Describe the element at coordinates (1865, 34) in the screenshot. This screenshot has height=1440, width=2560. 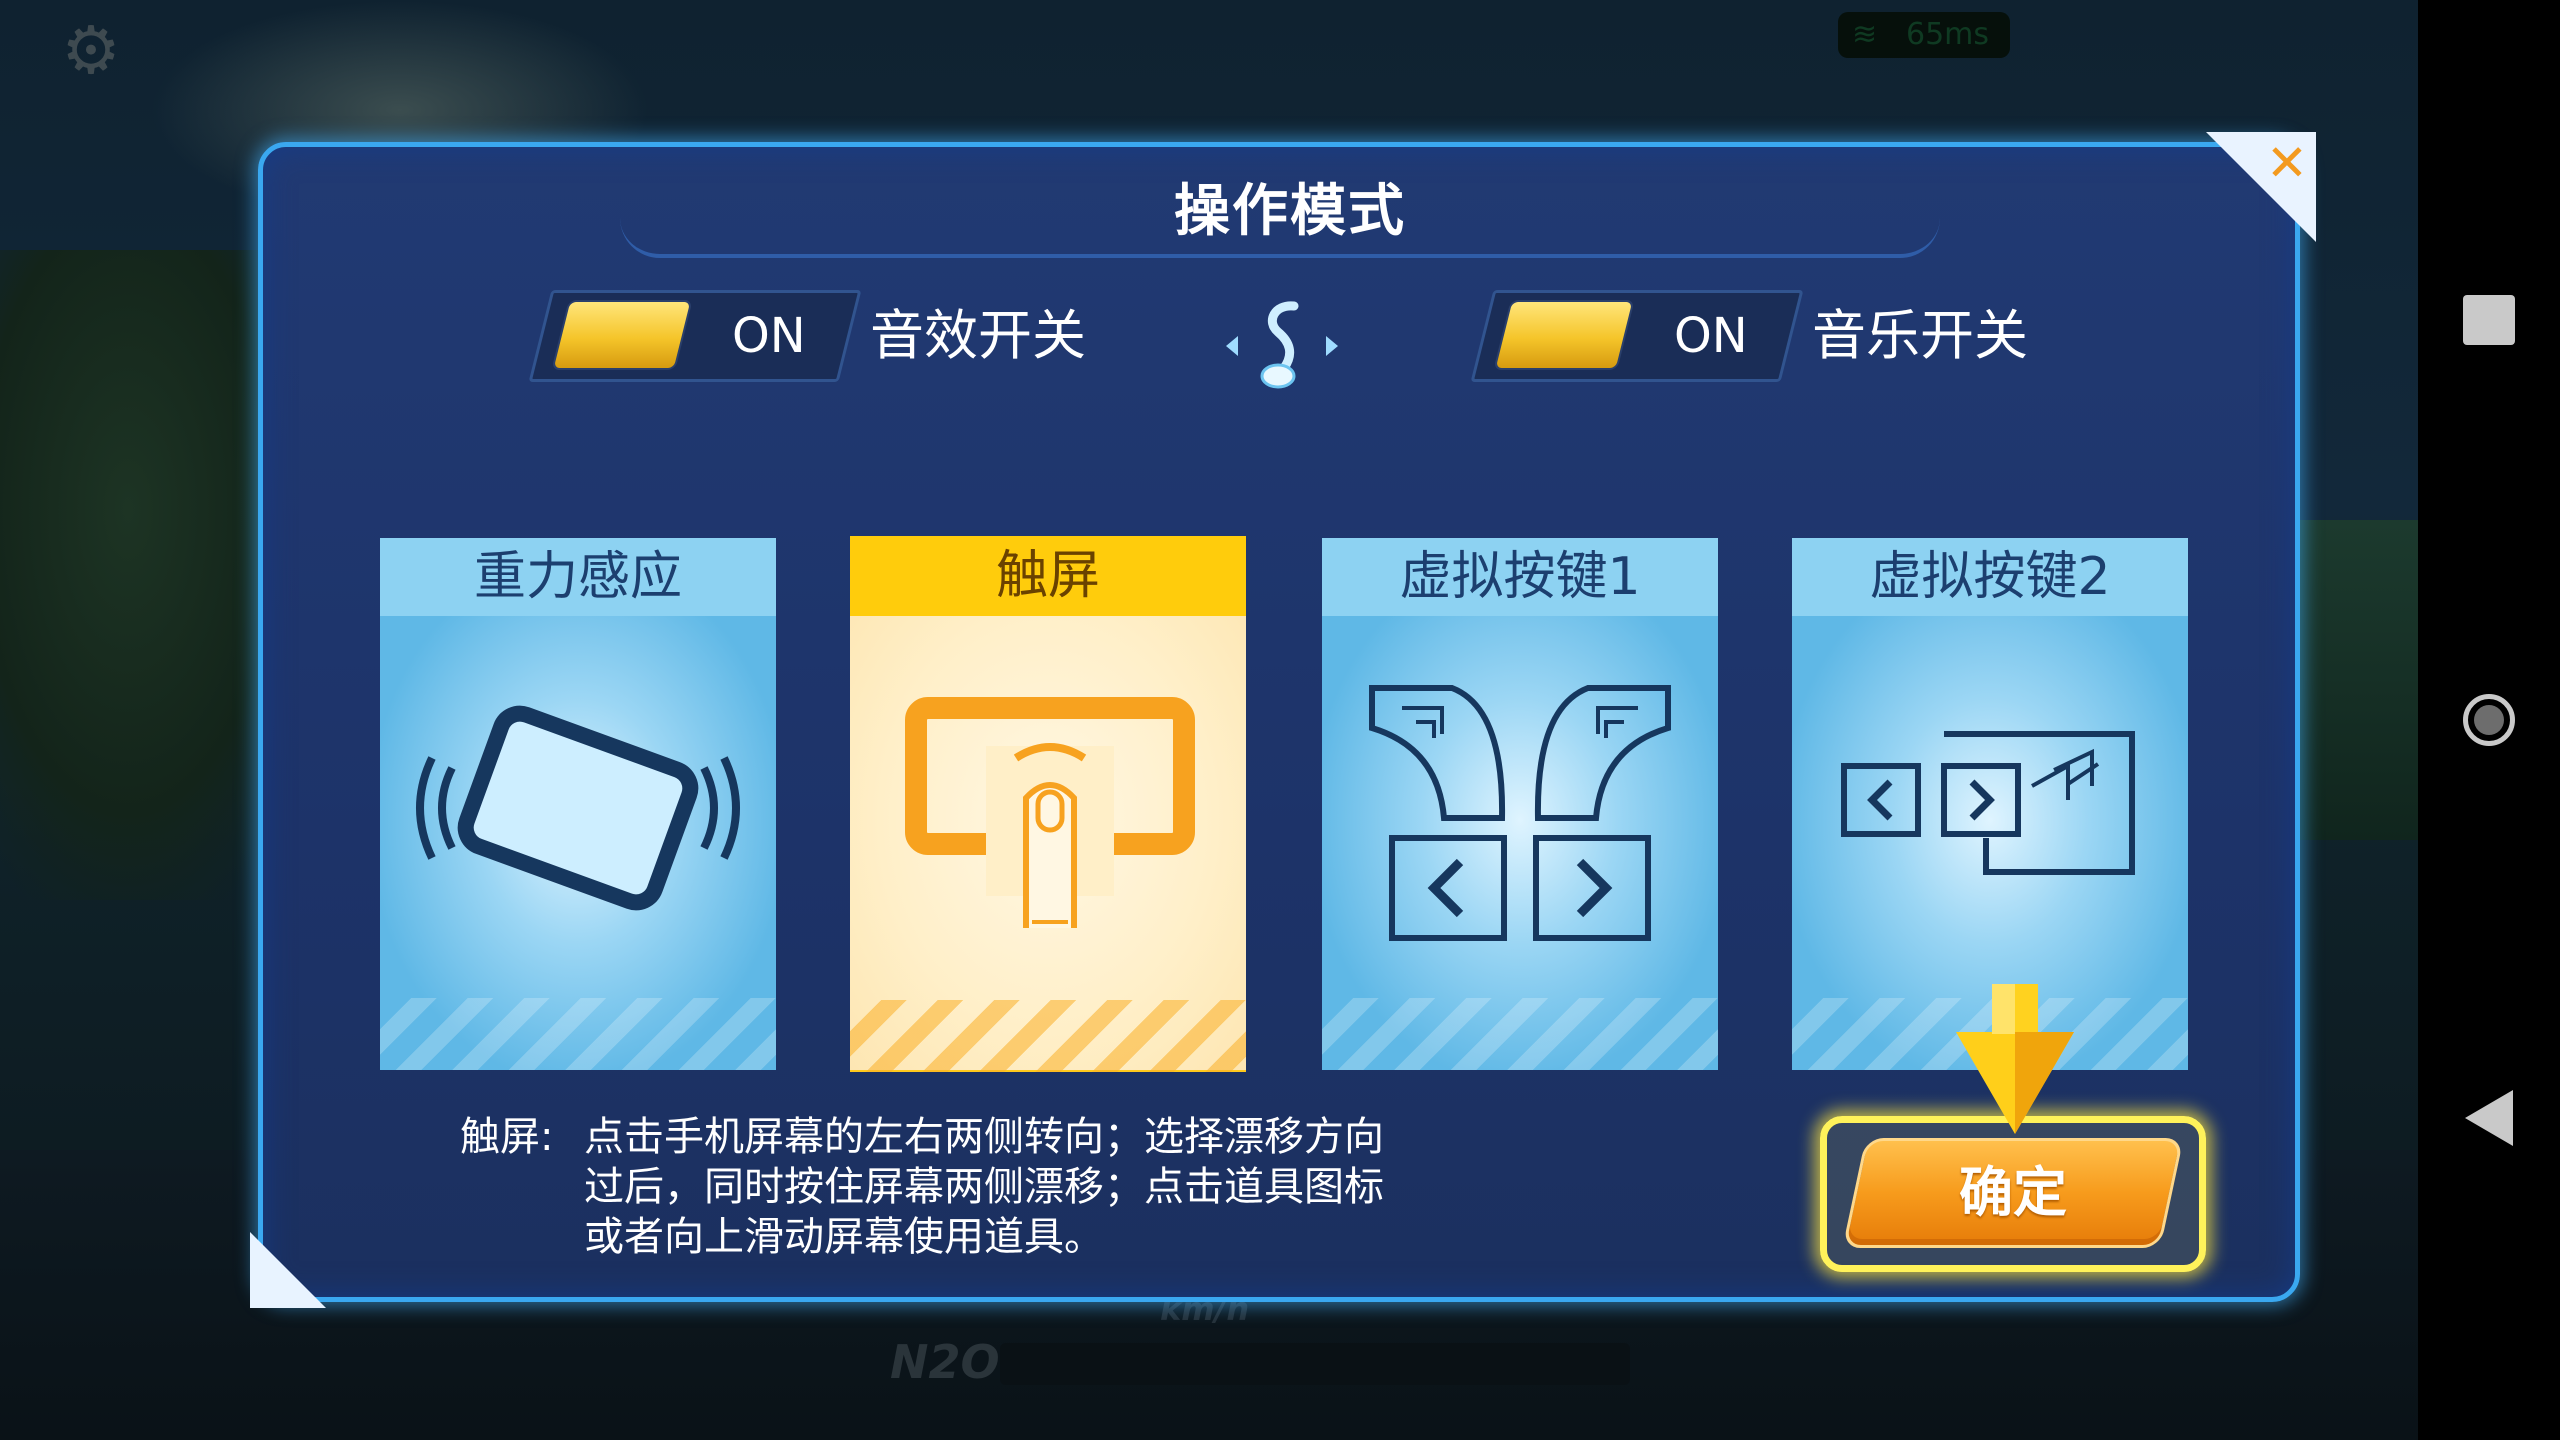
I see `wifi-icon: ≋` at that location.